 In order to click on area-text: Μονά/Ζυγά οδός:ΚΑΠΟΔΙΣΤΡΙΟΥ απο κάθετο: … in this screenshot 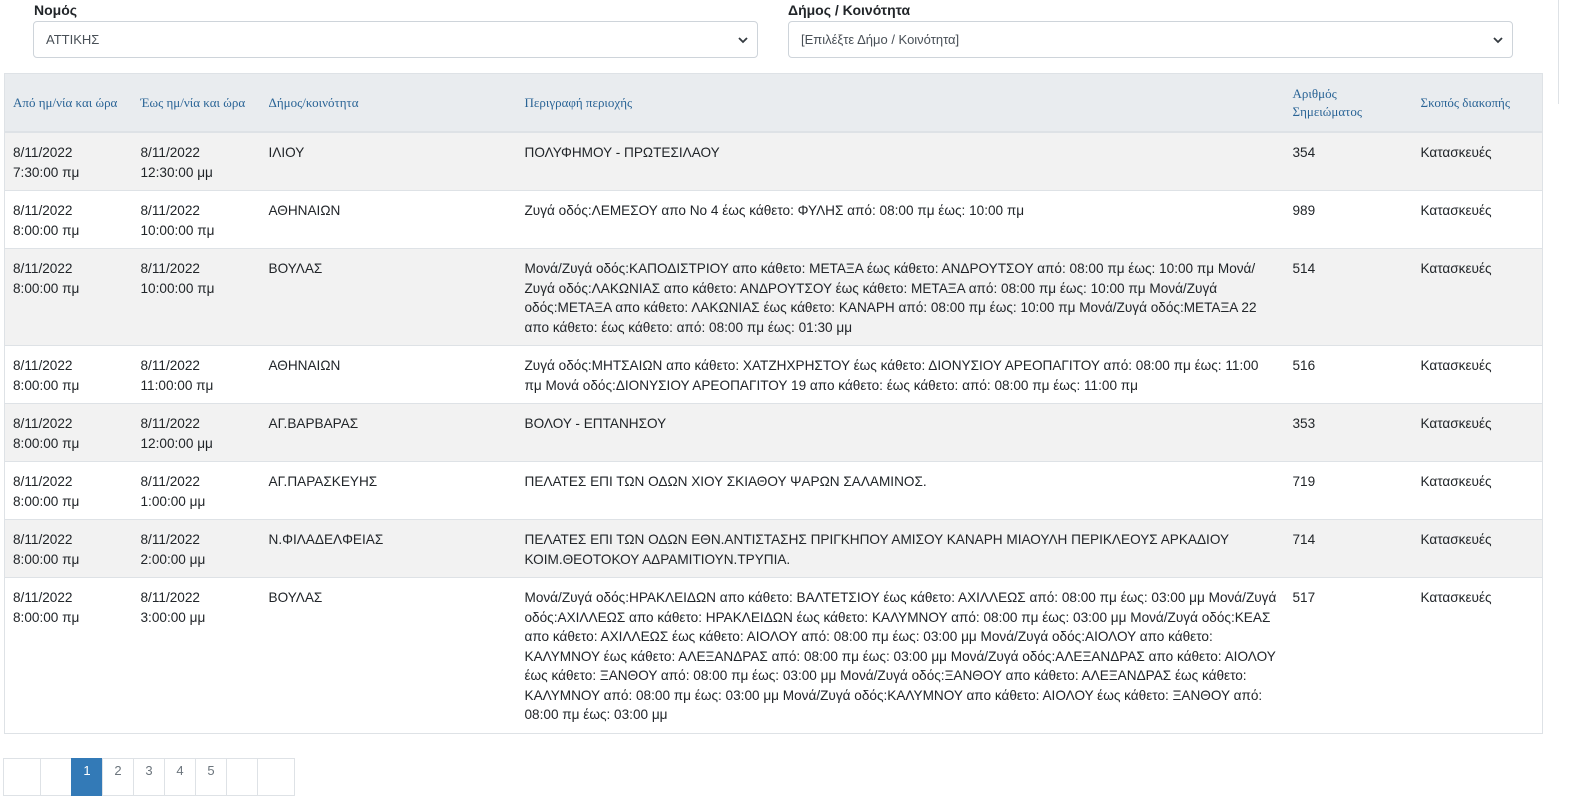, I will do `click(890, 298)`.